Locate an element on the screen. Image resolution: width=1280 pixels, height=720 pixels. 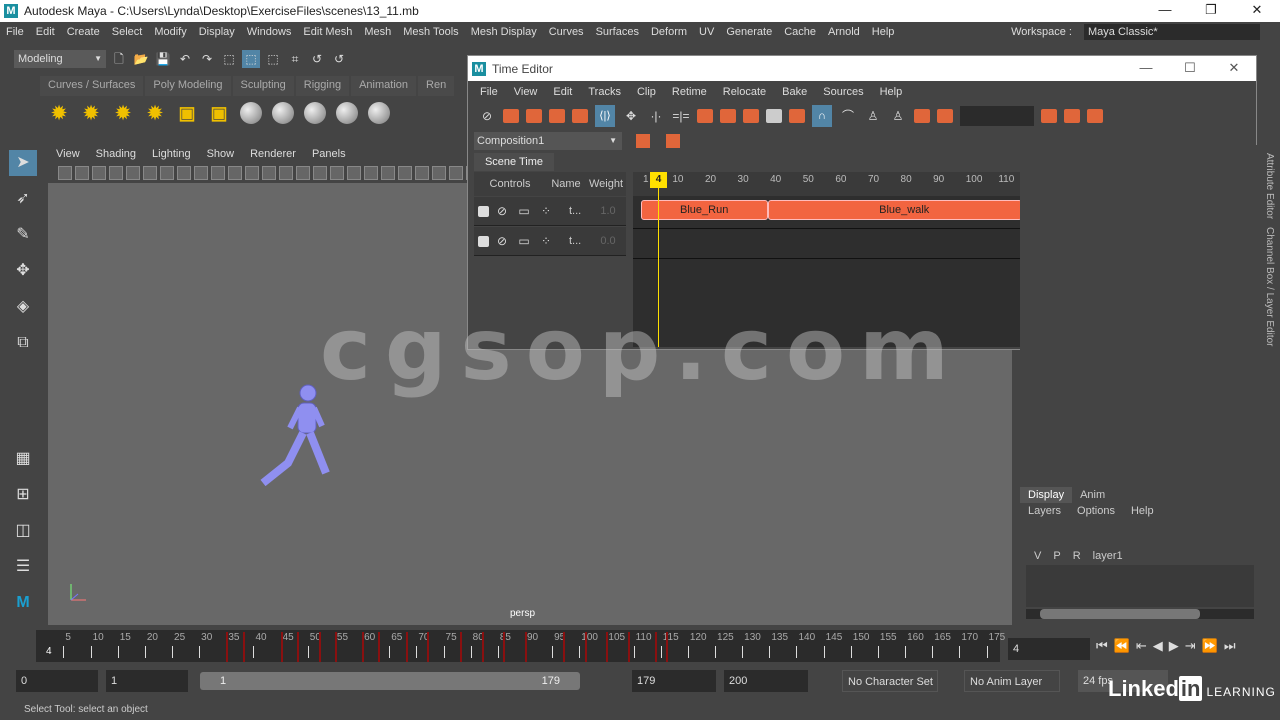
time-editor-menu-bake: Bake is located at coordinates (794, 92).